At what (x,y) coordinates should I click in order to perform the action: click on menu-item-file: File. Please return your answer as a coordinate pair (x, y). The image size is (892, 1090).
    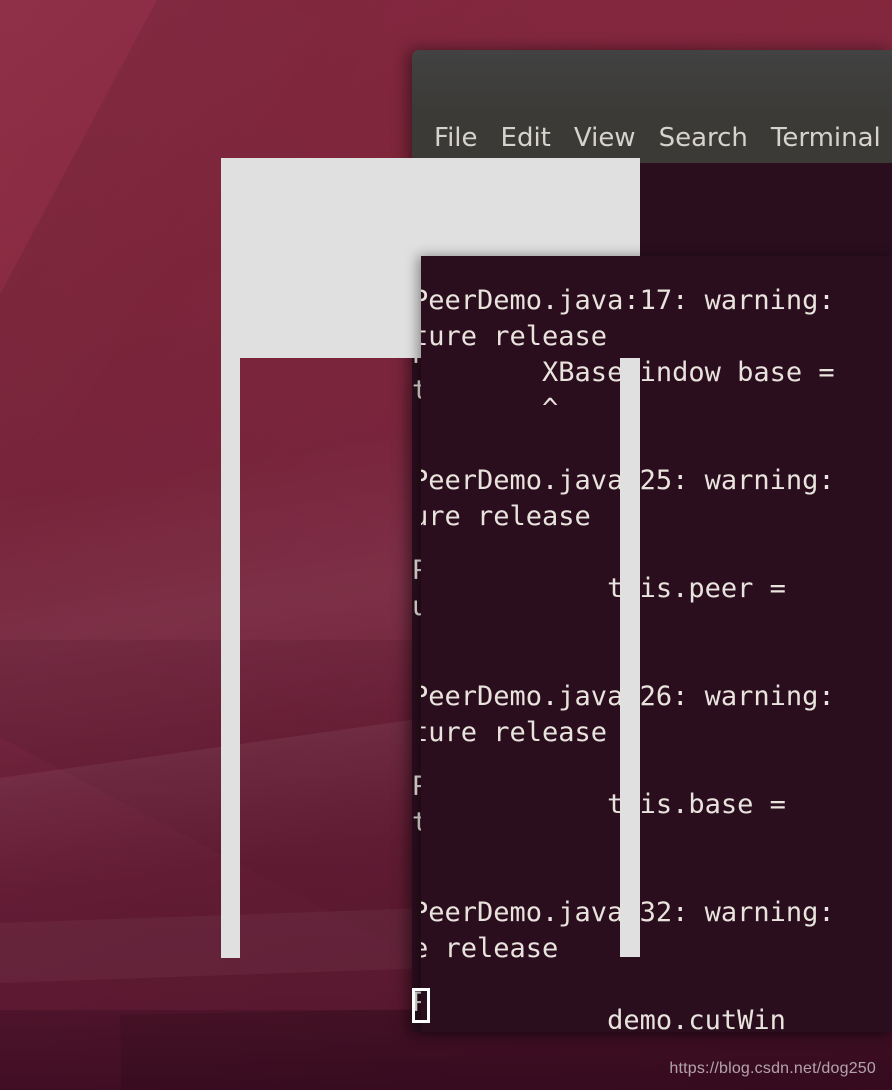
    Looking at the image, I should click on (456, 138).